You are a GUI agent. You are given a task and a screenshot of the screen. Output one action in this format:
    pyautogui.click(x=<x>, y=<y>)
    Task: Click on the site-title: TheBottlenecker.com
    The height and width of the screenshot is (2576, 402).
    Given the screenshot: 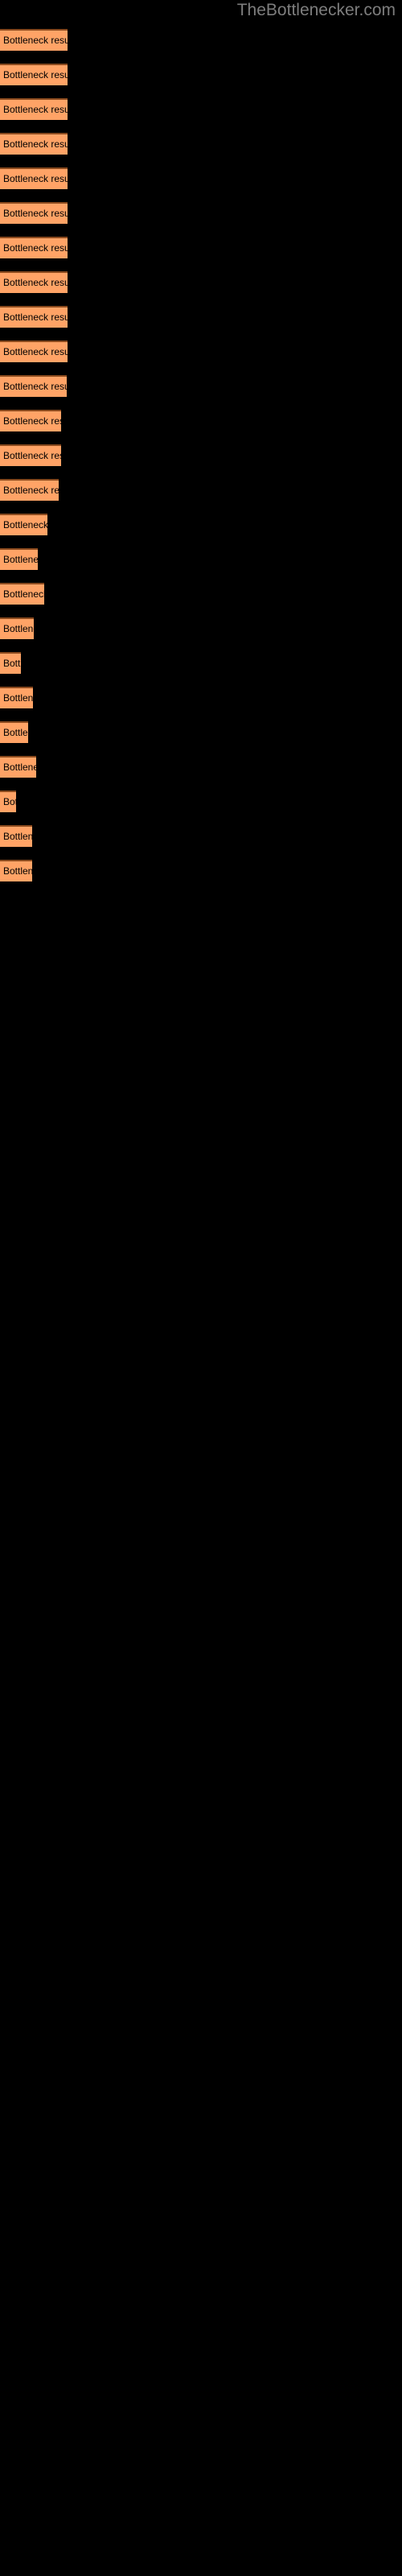 What is the action you would take?
    pyautogui.click(x=316, y=10)
    